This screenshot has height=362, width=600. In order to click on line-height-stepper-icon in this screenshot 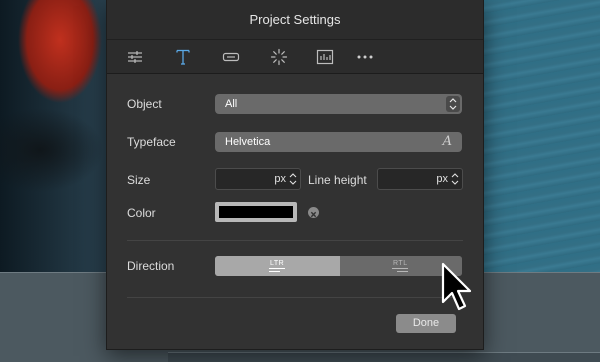, I will do `click(455, 179)`.